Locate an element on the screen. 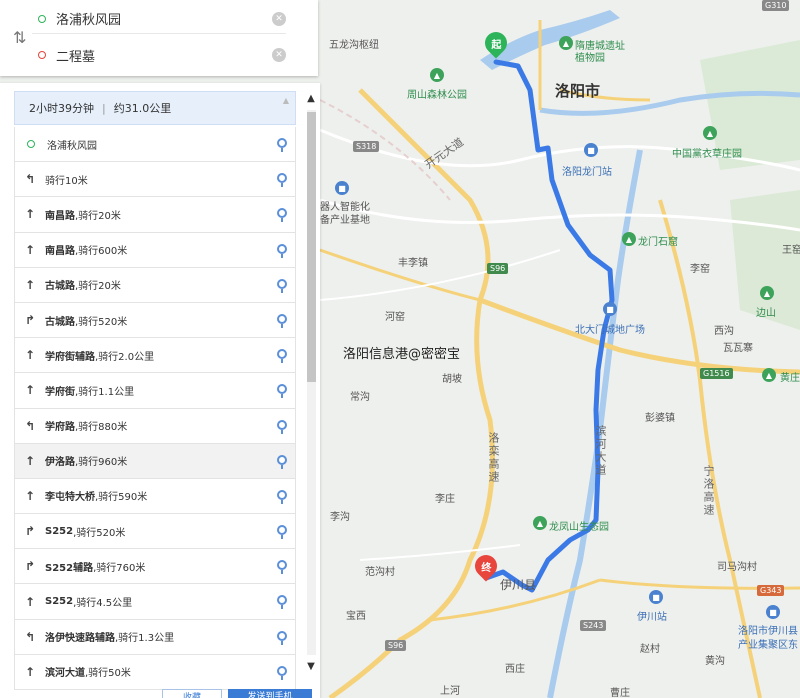  map-road-label: 洛栾高速 is located at coordinates (493, 458).